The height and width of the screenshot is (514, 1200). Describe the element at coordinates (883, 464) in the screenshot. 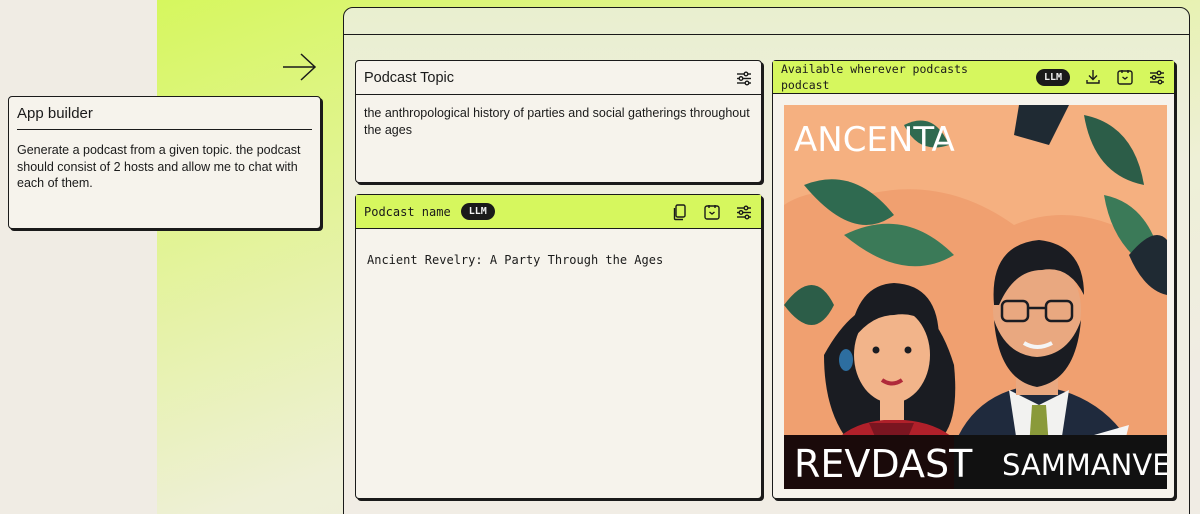

I see `cover-text-bottom-left: REVDAST` at that location.